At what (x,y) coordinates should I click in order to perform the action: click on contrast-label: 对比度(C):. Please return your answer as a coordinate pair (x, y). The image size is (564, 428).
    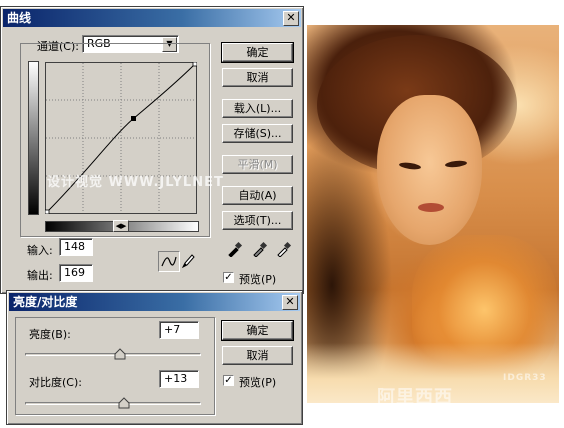
    Looking at the image, I should click on (55, 382).